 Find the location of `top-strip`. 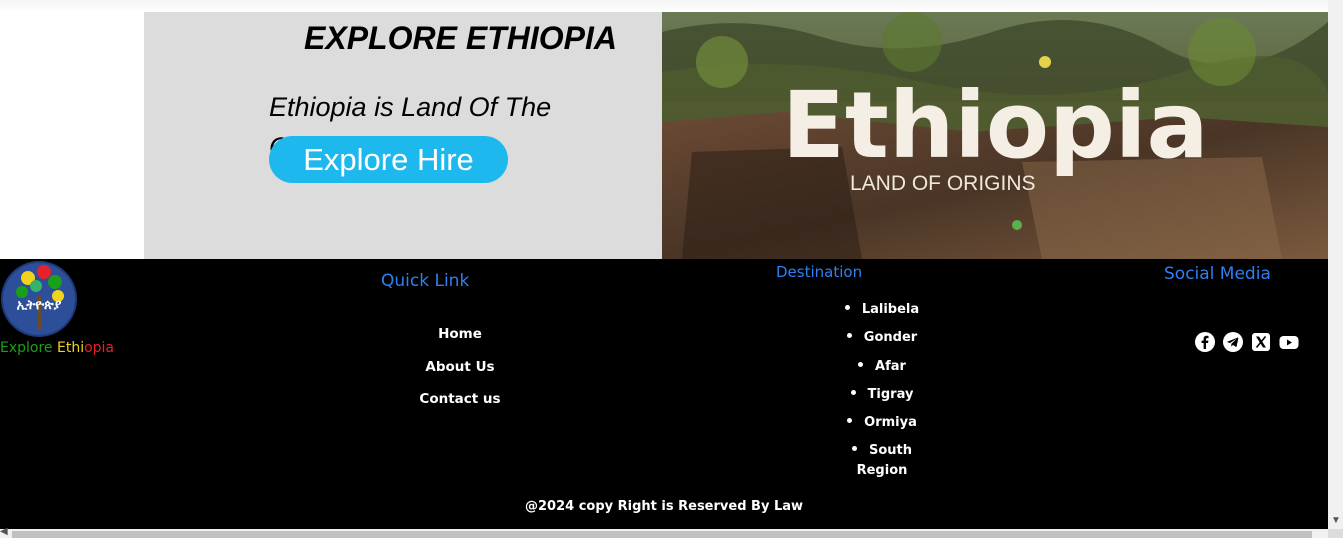

top-strip is located at coordinates (664, 6).